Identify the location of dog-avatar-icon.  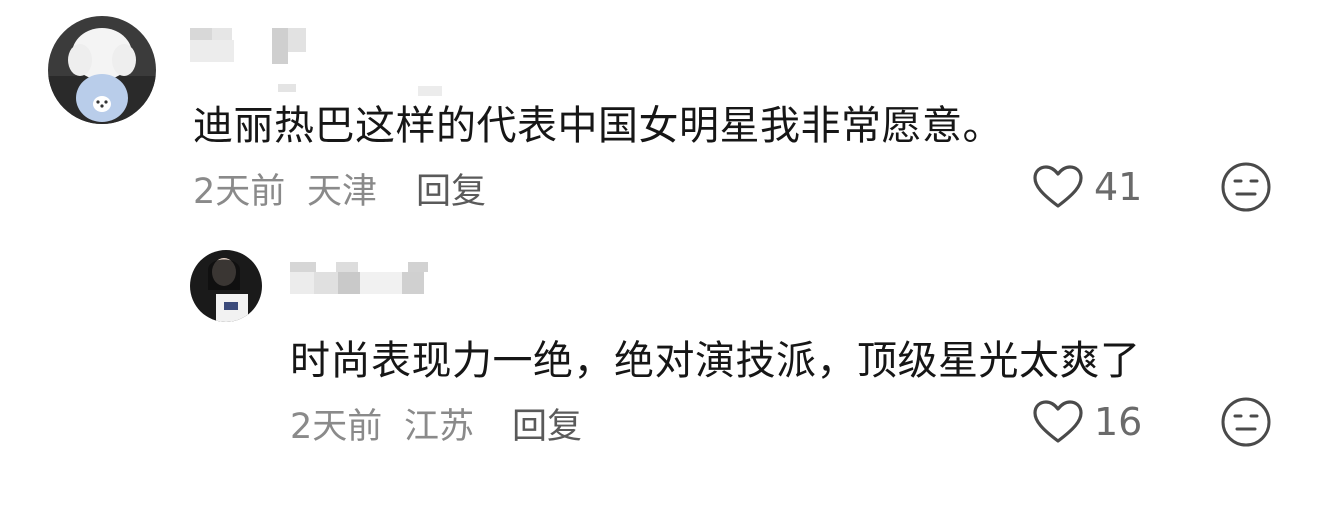
(102, 70).